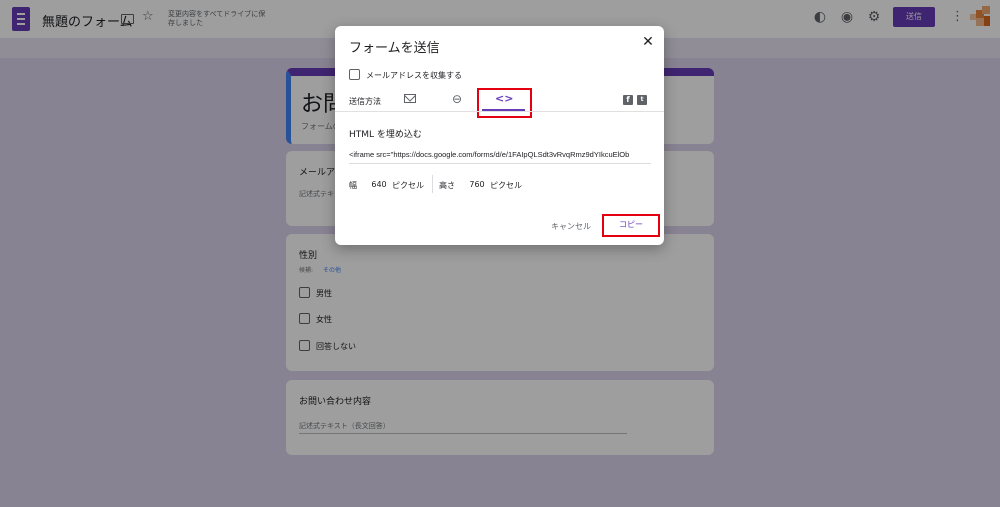  I want to click on close-icon: ✕, so click(648, 42).